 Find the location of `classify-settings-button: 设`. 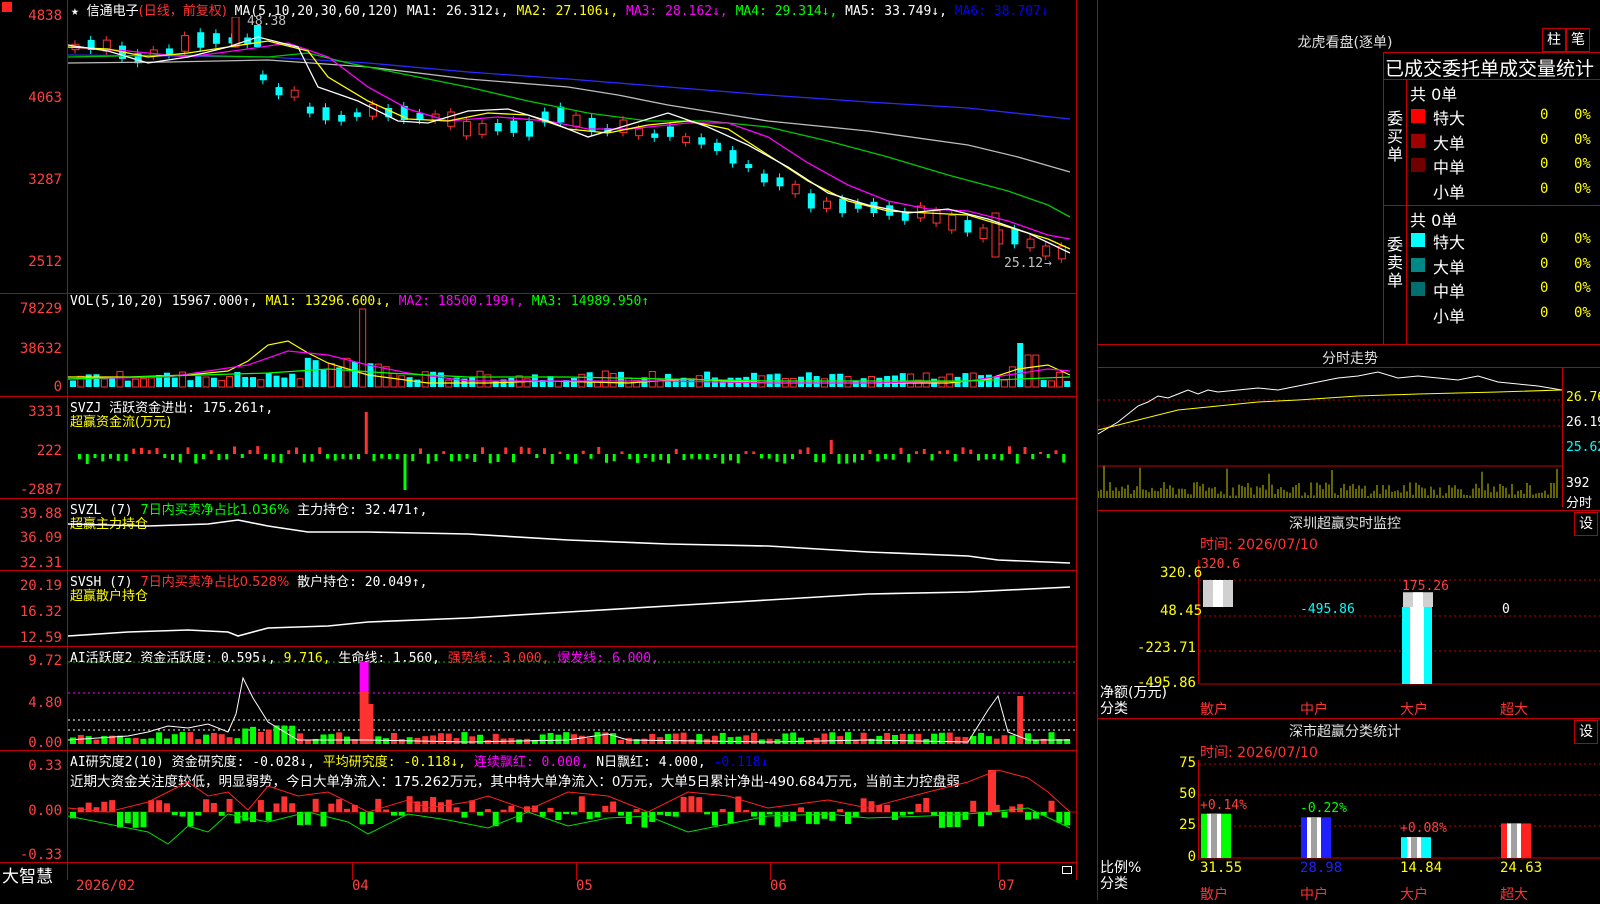

classify-settings-button: 设 is located at coordinates (1586, 732).